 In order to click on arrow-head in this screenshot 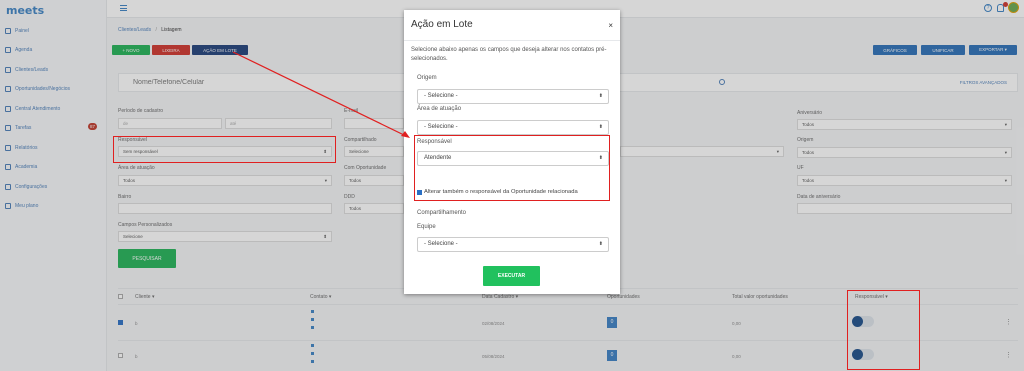, I will do `click(405, 134)`.